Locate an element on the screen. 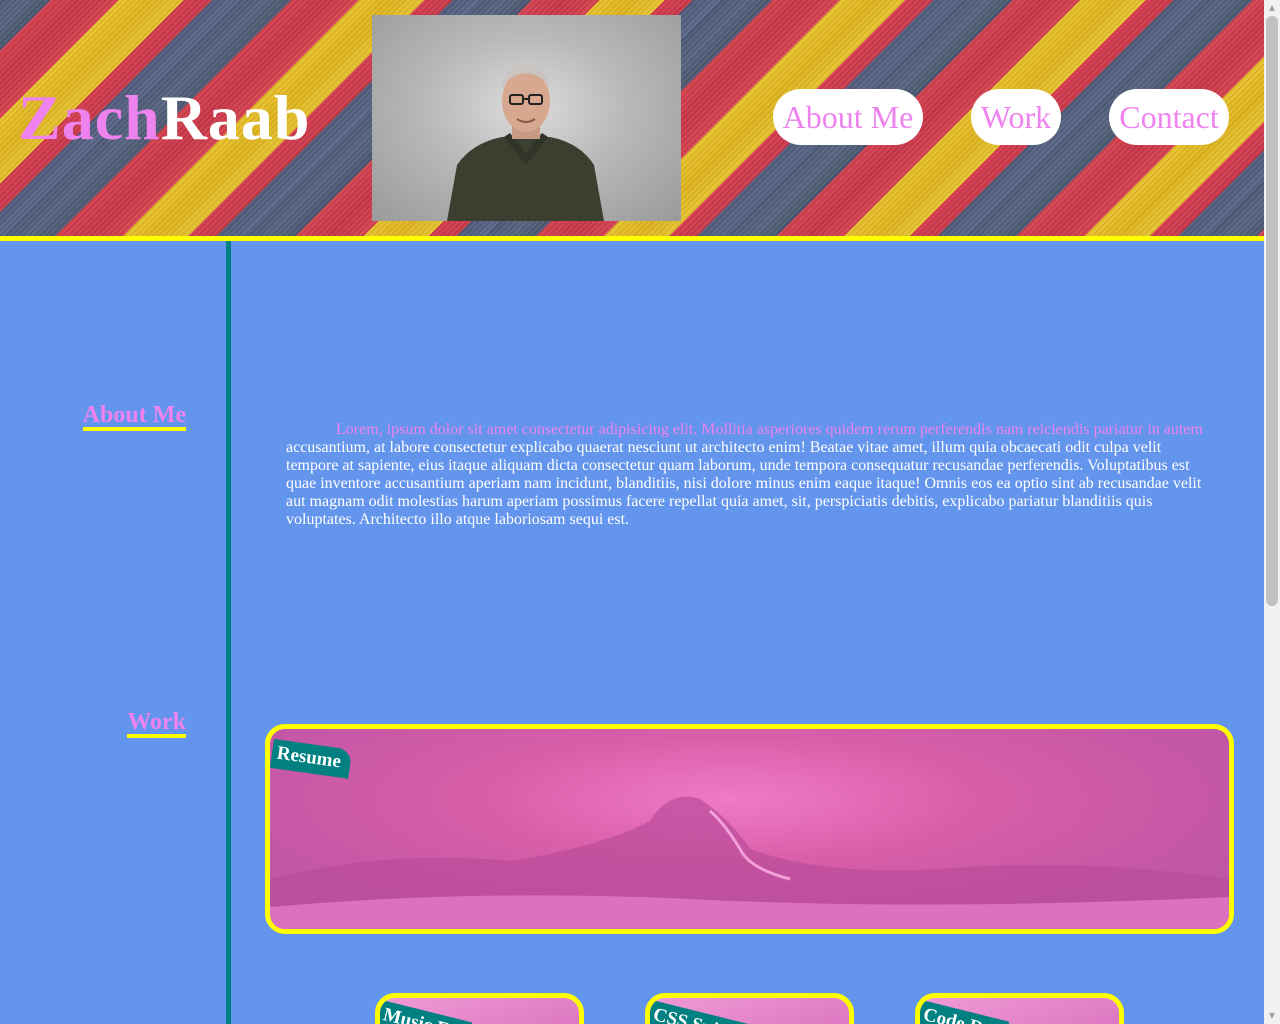 This screenshot has height=1024, width=1280. site-logo: ZachRaab is located at coordinates (164, 118).